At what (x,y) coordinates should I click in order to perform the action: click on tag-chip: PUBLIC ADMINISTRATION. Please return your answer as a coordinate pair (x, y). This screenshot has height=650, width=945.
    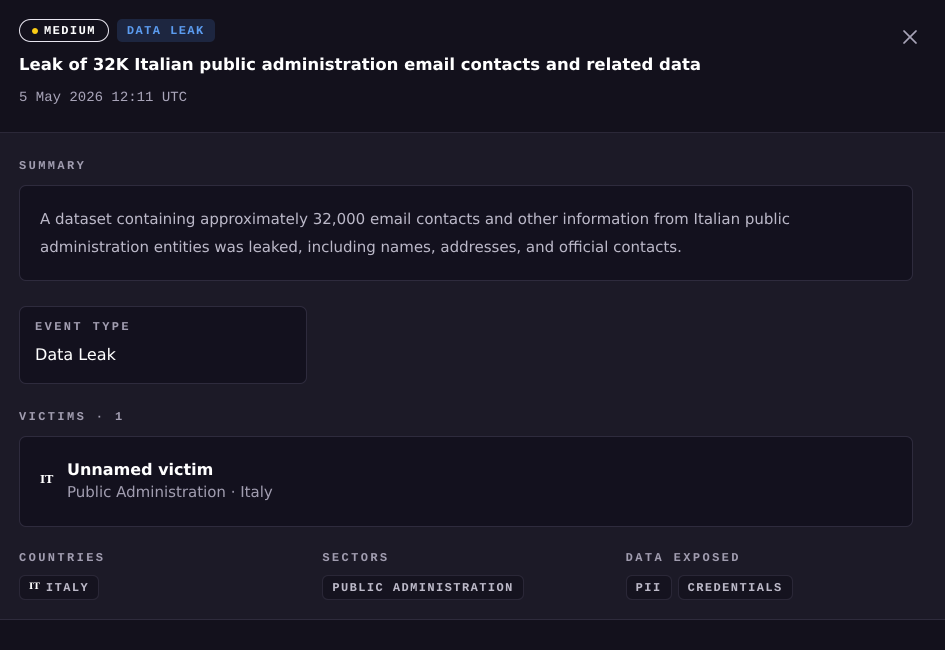
    Looking at the image, I should click on (423, 587).